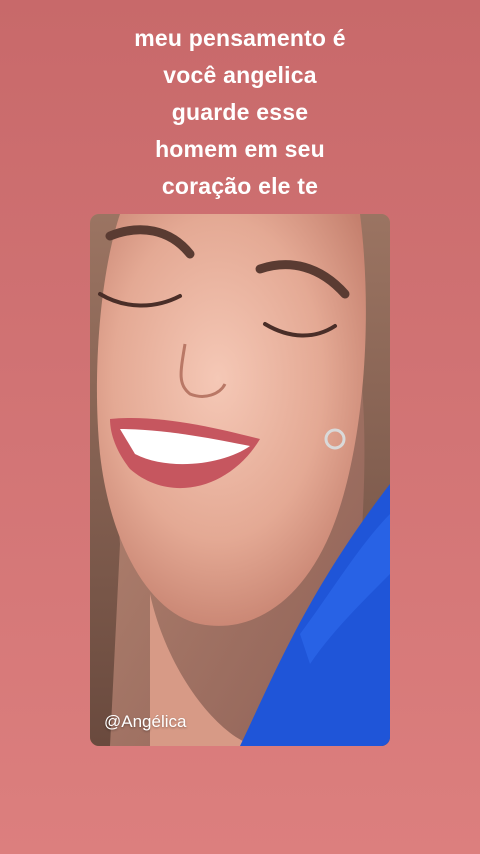 This screenshot has width=480, height=854. I want to click on caption-line: guarde esse, so click(240, 112).